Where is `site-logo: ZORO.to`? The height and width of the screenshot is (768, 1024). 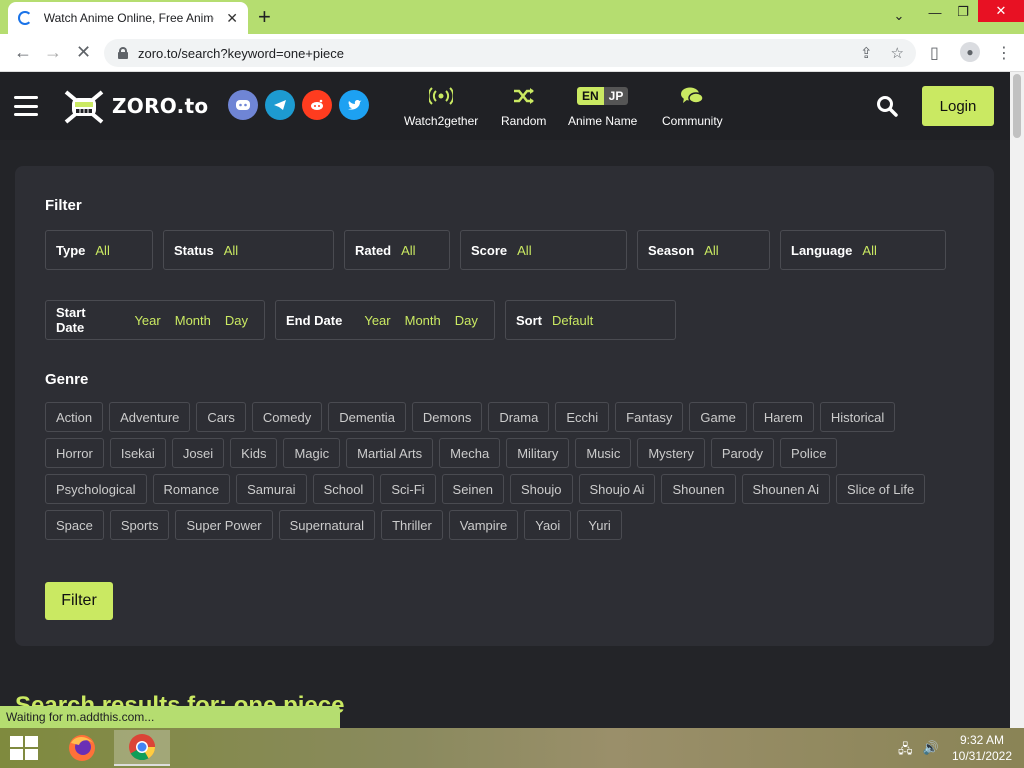
site-logo: ZORO.to is located at coordinates (135, 106).